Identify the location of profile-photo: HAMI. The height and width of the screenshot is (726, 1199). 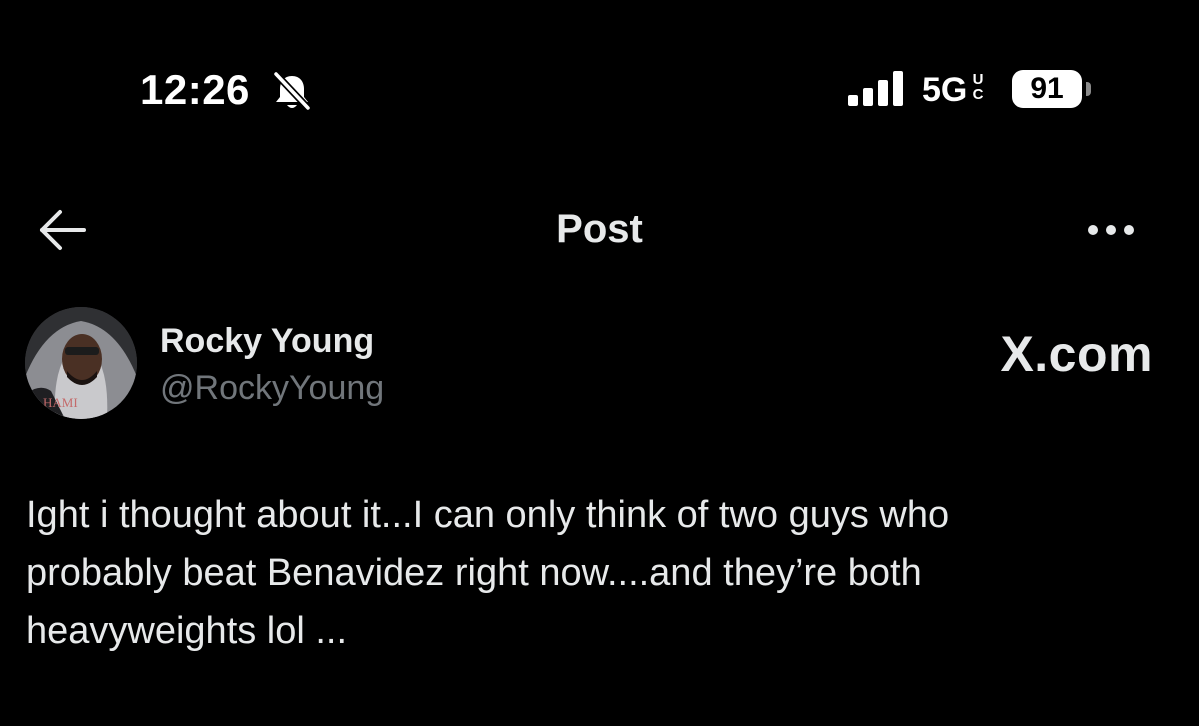
(81, 363).